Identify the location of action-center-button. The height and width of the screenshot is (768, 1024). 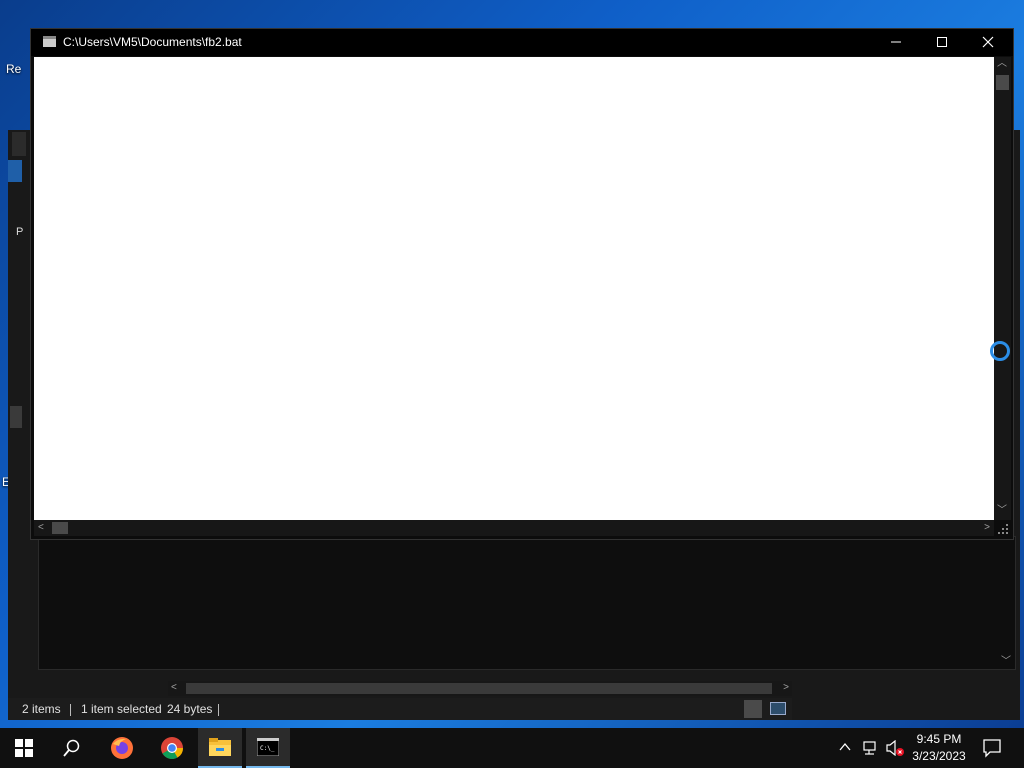
(992, 750).